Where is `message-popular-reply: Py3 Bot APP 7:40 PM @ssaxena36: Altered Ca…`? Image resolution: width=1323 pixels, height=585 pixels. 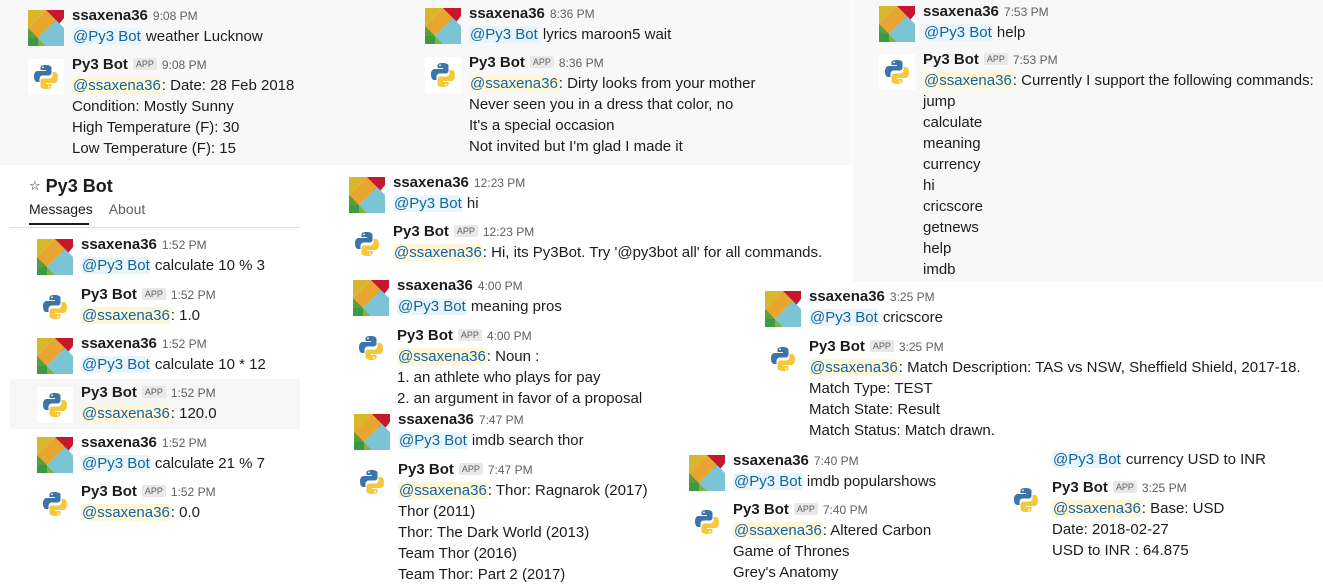 message-popular-reply: Py3 Bot APP 7:40 PM @ssaxena36: Altered Ca… is located at coordinates (841, 542).